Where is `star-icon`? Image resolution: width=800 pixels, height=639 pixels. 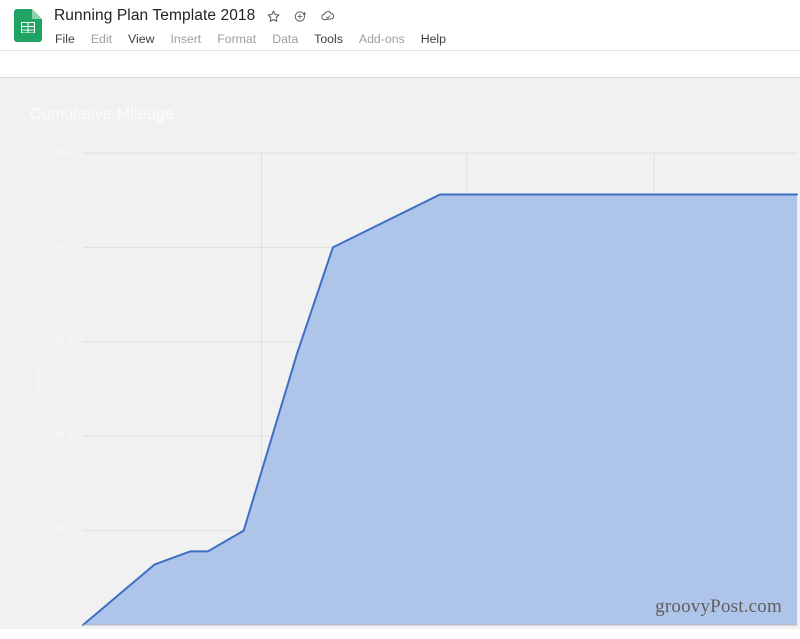 star-icon is located at coordinates (273, 16).